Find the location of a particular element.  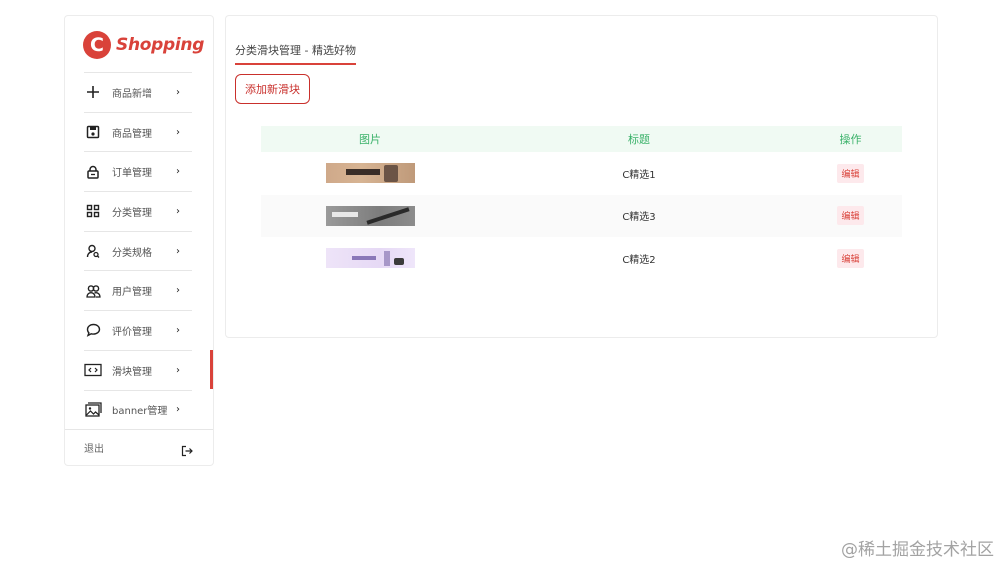

user-search-icon is located at coordinates (93, 251).